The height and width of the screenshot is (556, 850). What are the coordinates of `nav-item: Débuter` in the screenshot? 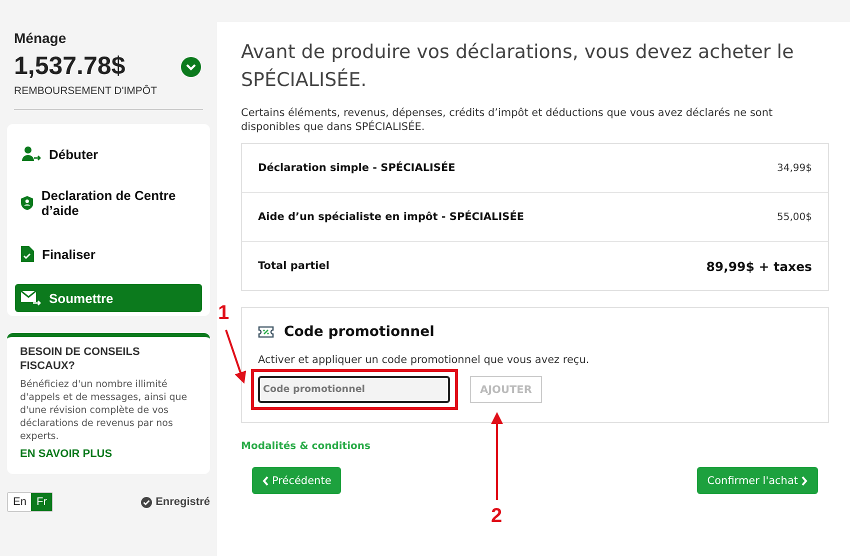 It's located at (108, 154).